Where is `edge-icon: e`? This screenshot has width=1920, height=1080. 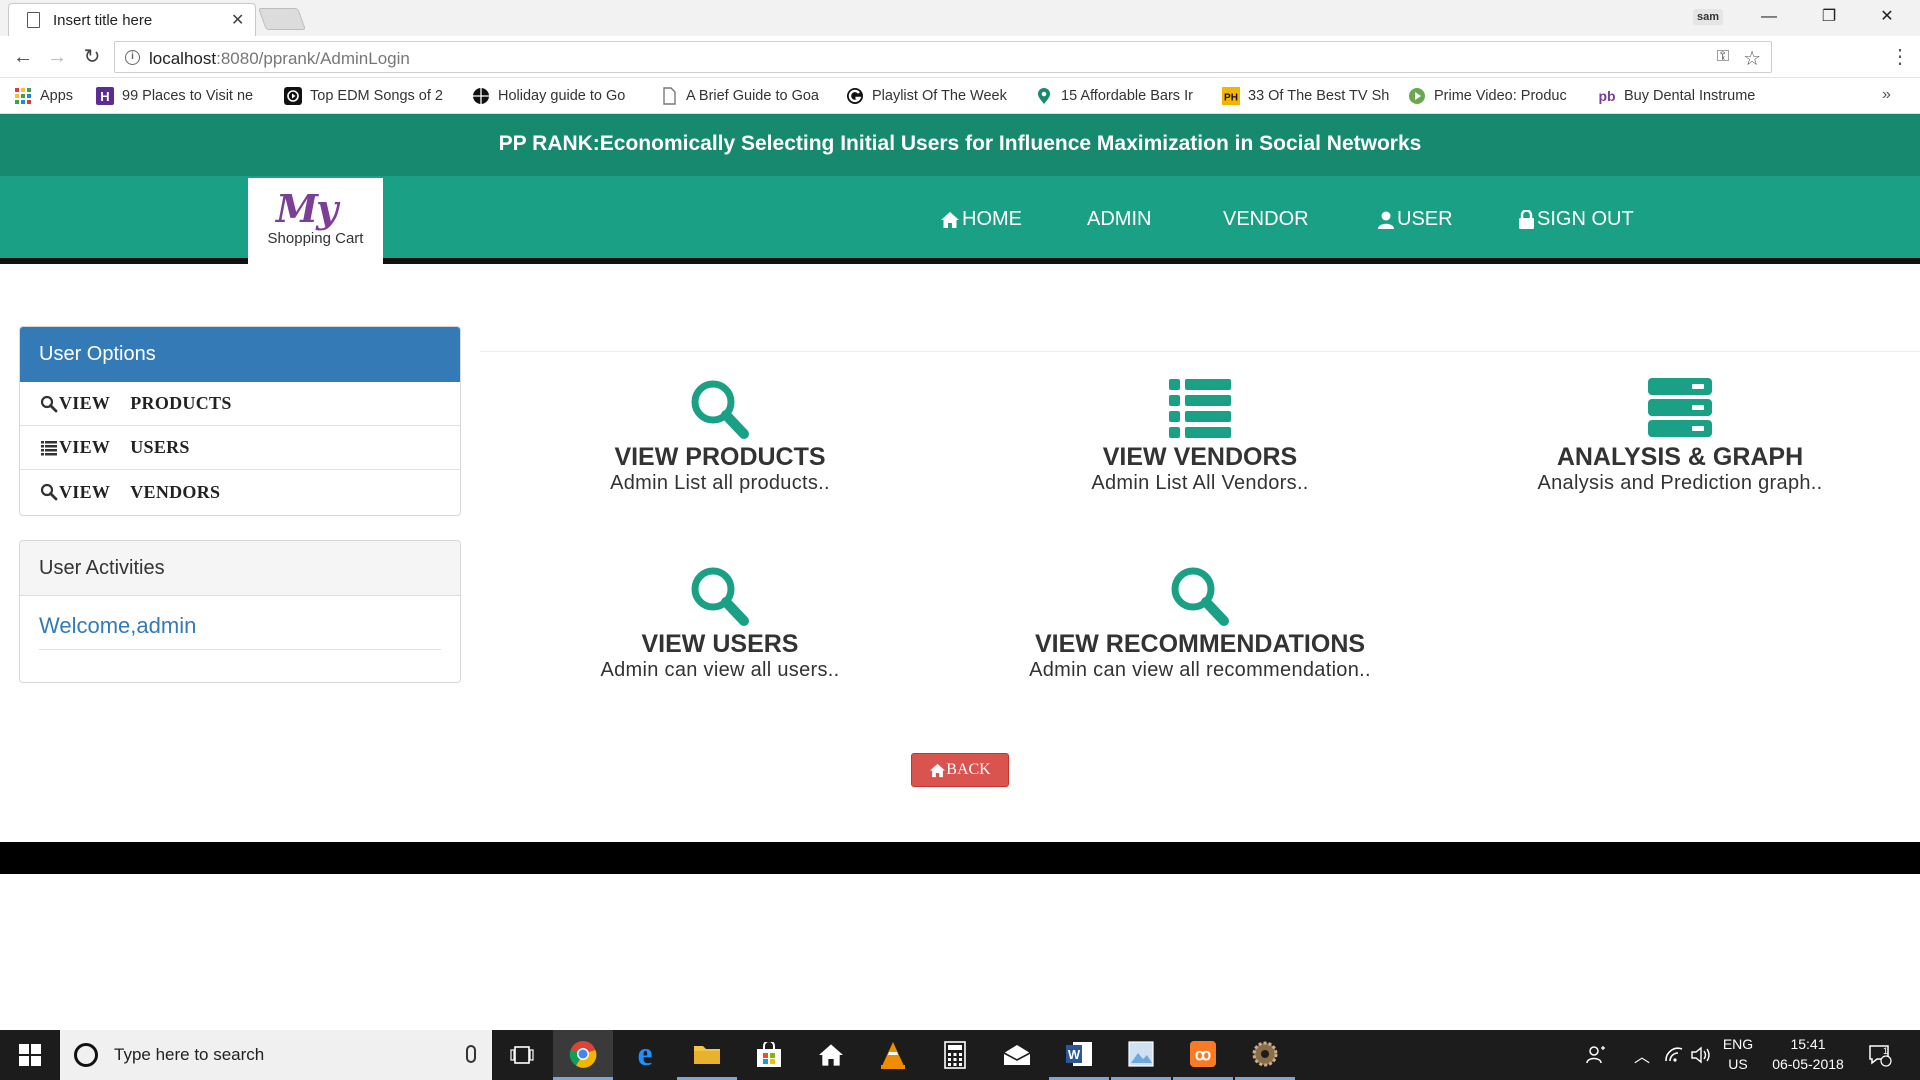 edge-icon: e is located at coordinates (645, 1055).